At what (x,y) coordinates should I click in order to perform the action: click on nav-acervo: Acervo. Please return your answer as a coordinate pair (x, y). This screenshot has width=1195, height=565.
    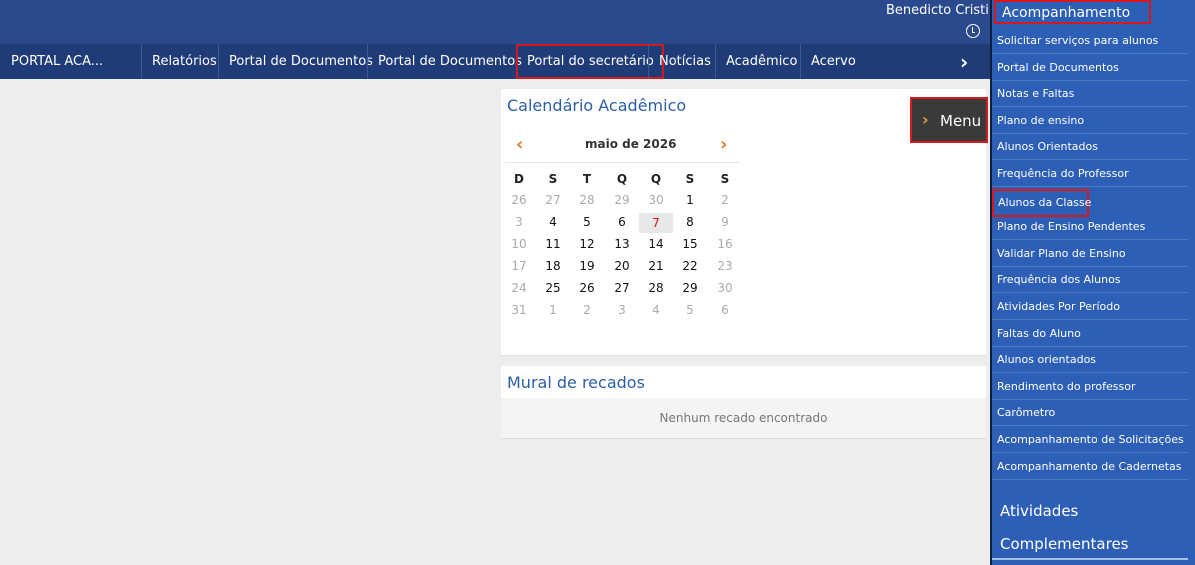
    Looking at the image, I should click on (833, 61).